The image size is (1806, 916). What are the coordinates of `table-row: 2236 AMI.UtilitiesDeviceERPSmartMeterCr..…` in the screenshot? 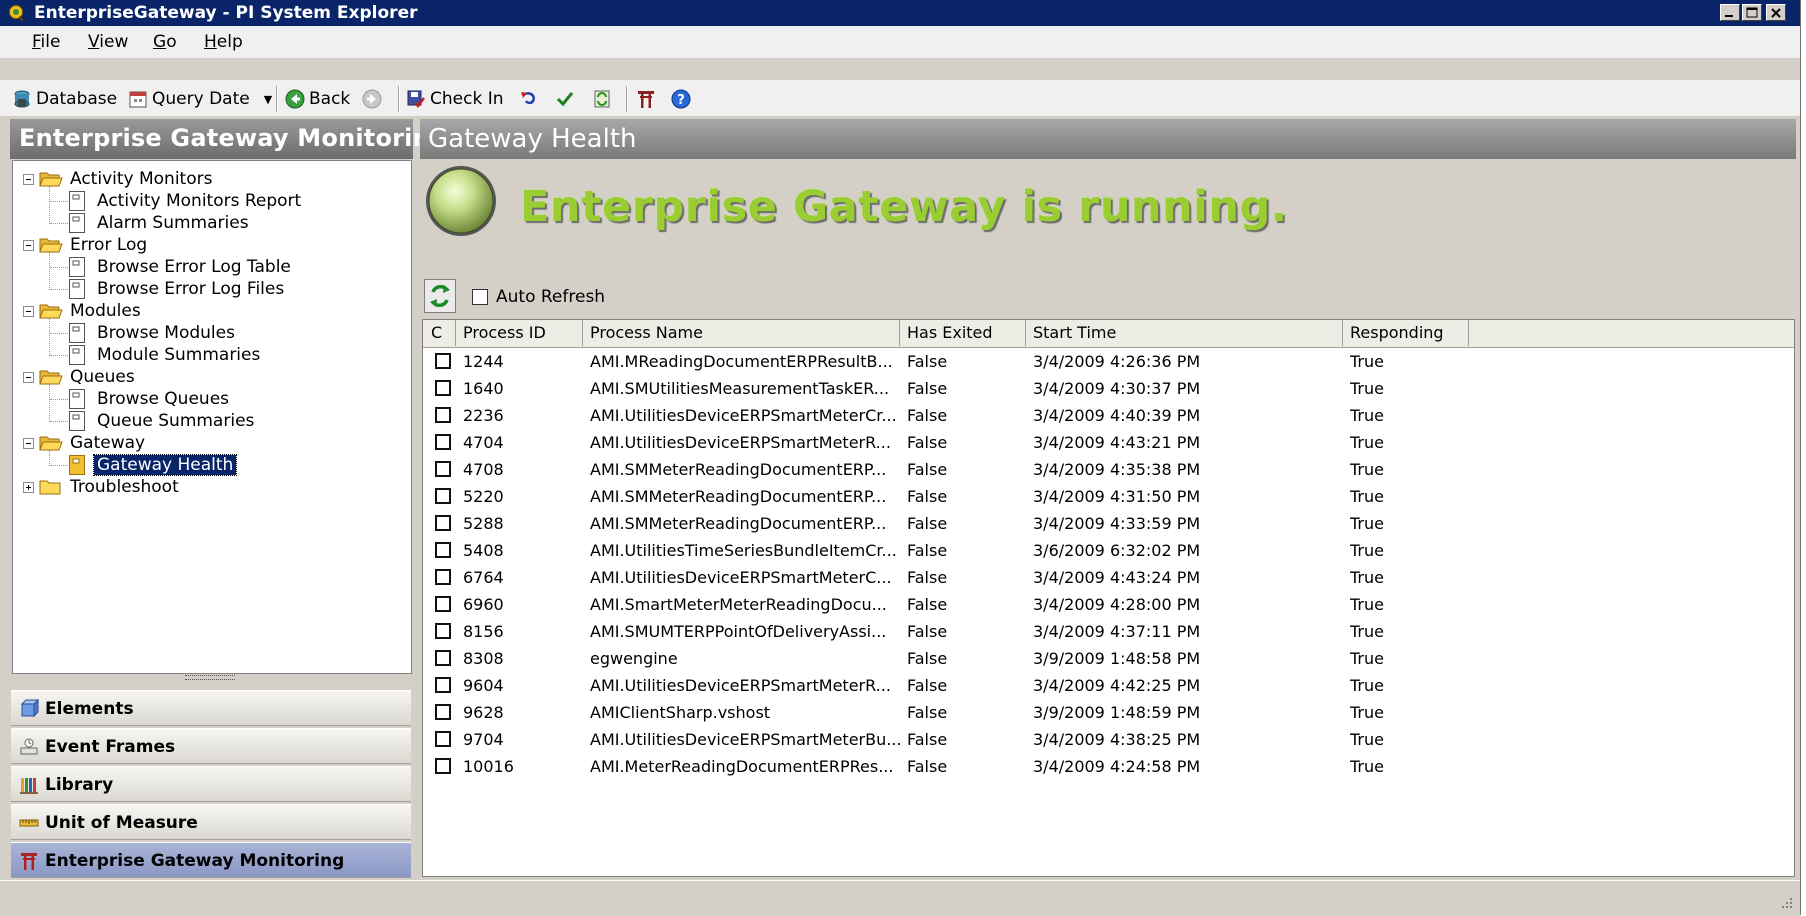 It's located at (1108, 415).